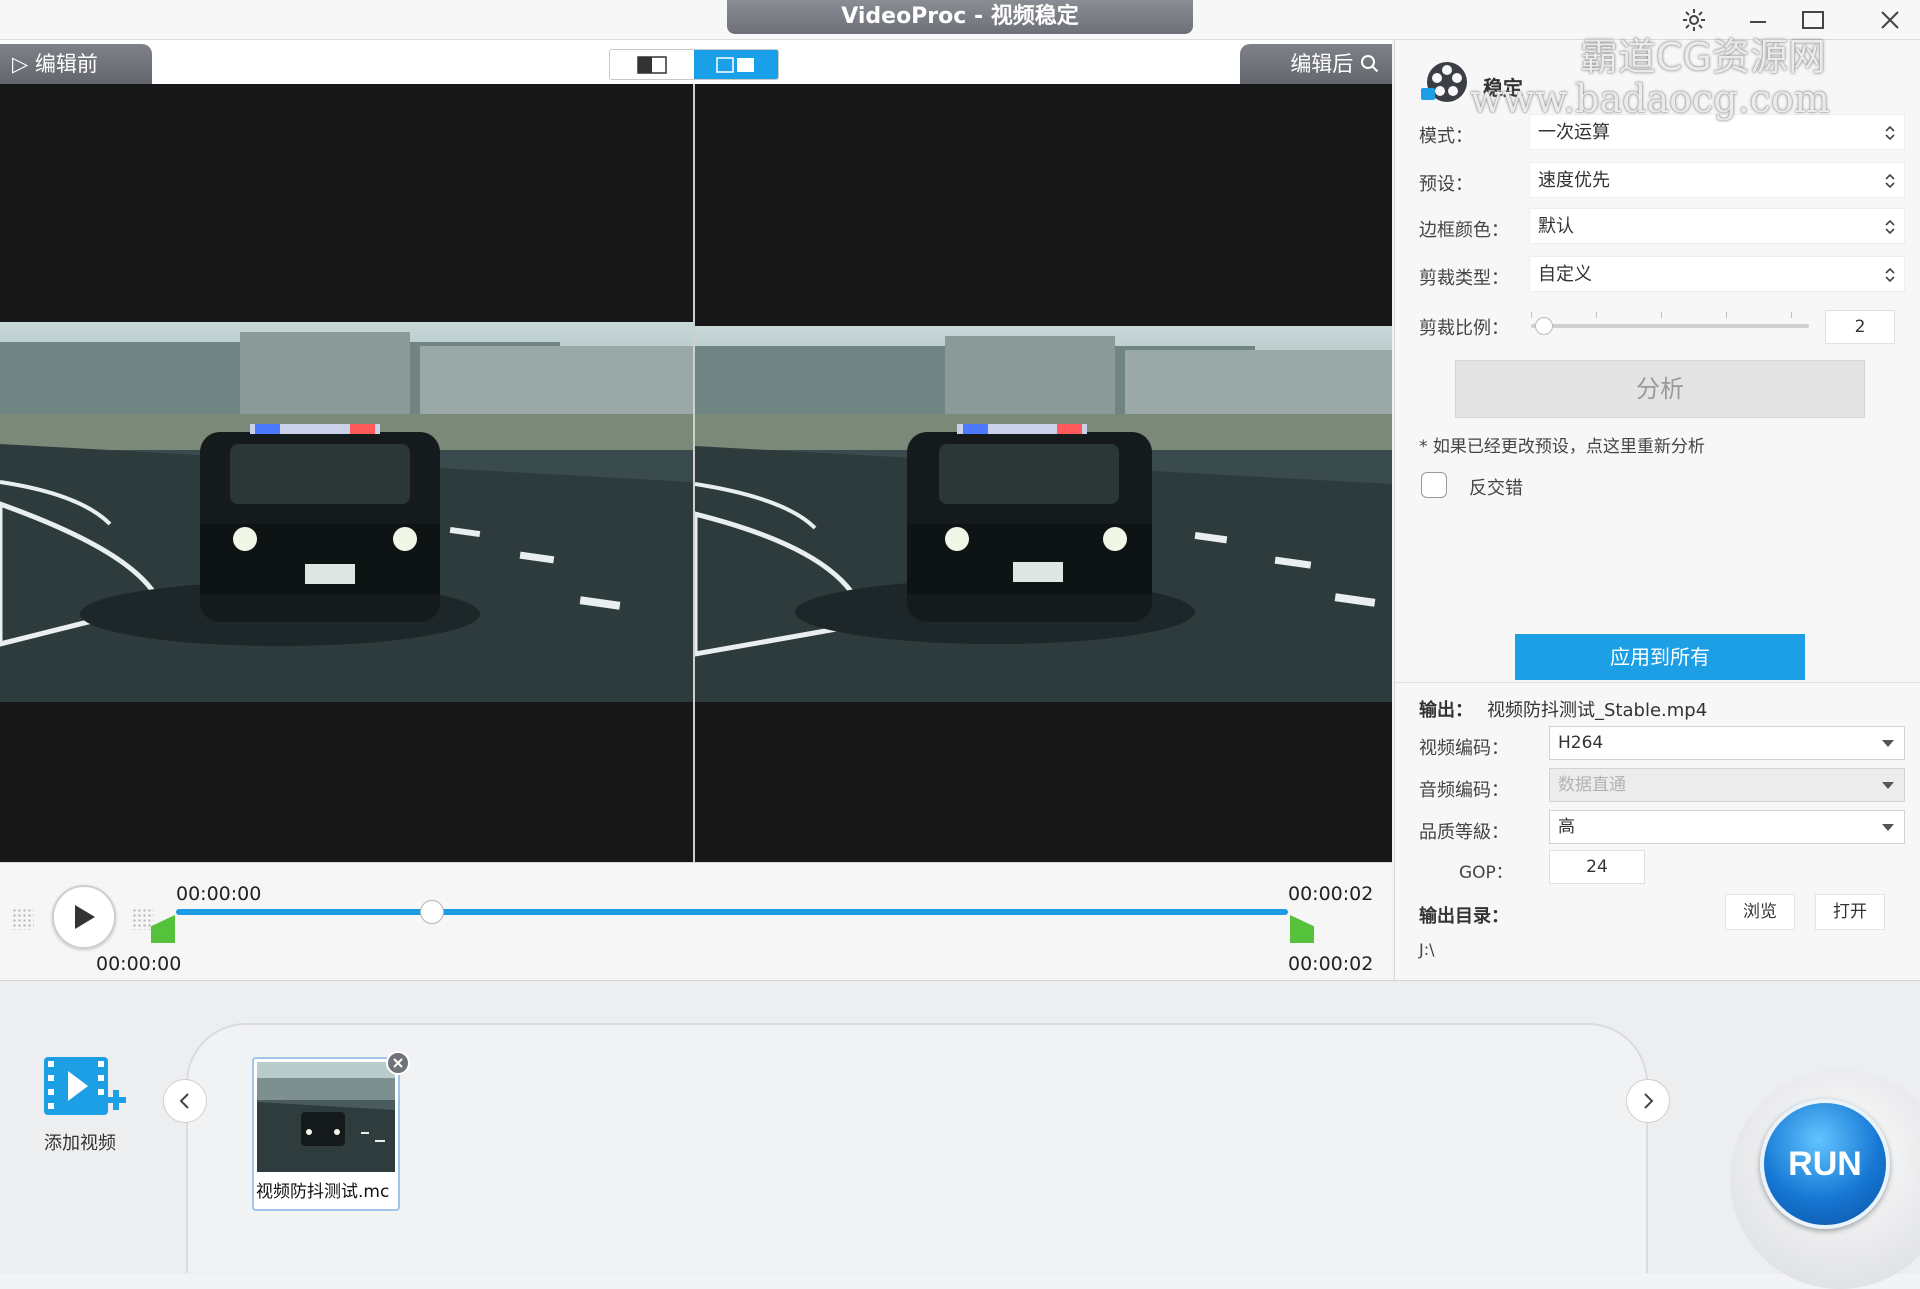 Image resolution: width=1920 pixels, height=1289 pixels. What do you see at coordinates (23, 919) in the screenshot?
I see `grip-handle-left` at bounding box center [23, 919].